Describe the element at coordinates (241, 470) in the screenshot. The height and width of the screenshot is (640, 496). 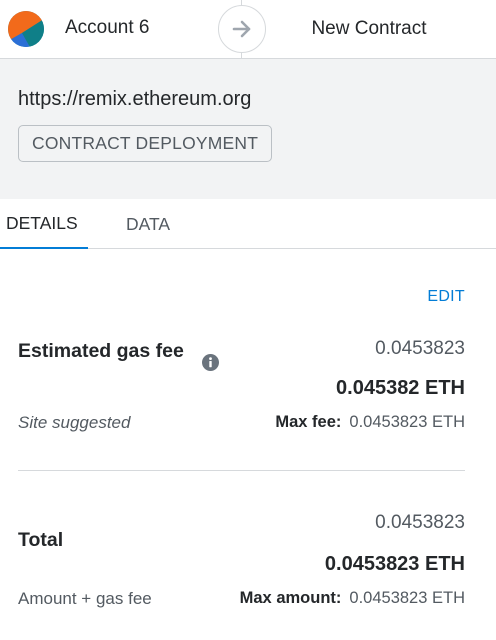
I see `section-divider` at that location.